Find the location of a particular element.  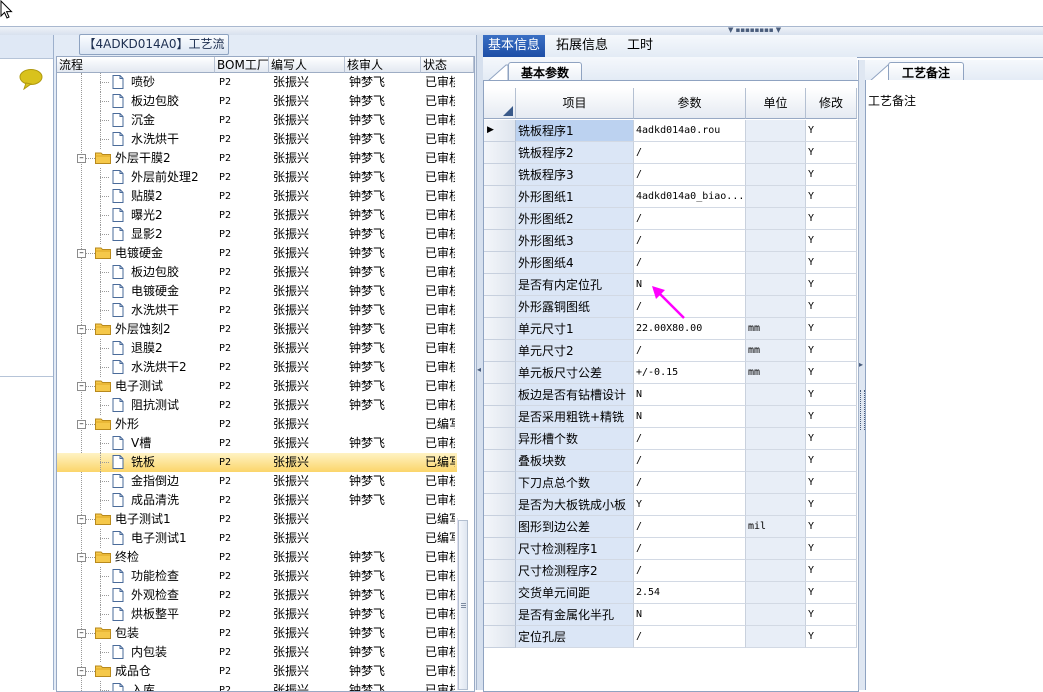

tree-row: 金指倒边 P2 张振兴 钟梦飞 已审核 is located at coordinates (257, 481).